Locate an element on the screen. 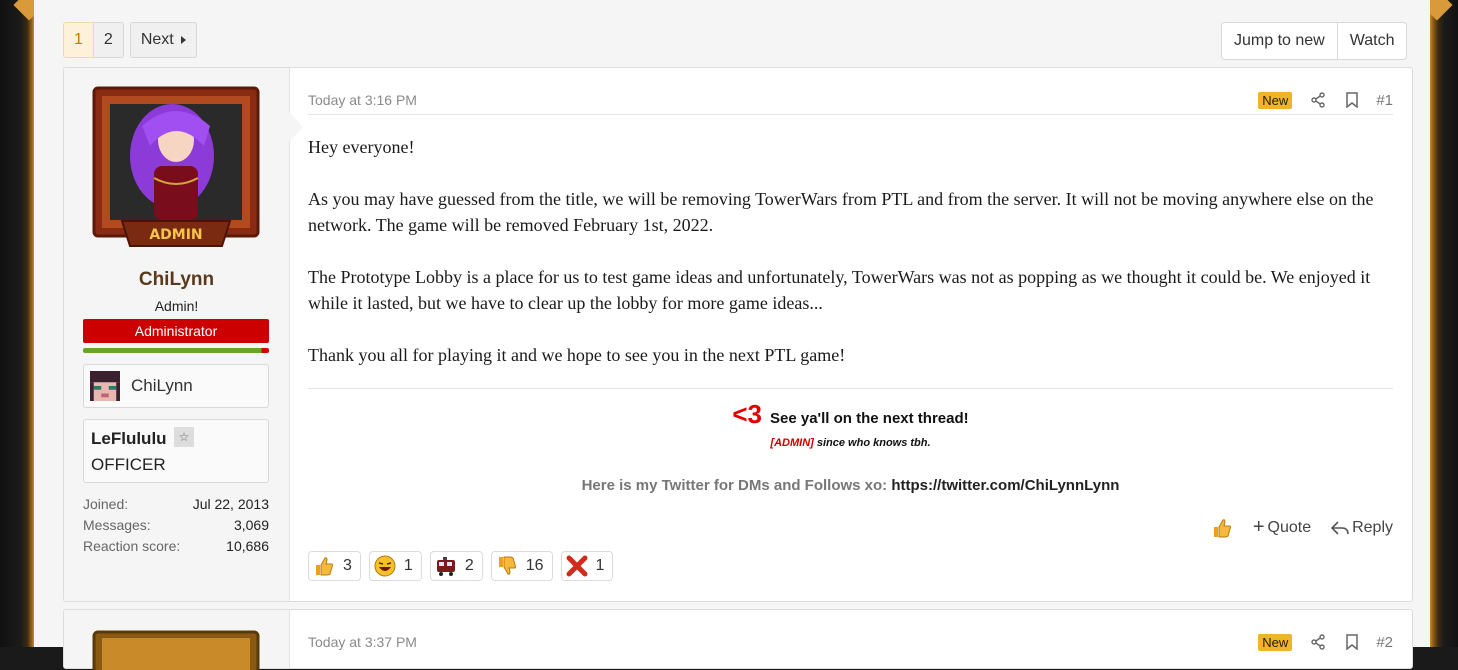  post-number: #2 is located at coordinates (1384, 642).